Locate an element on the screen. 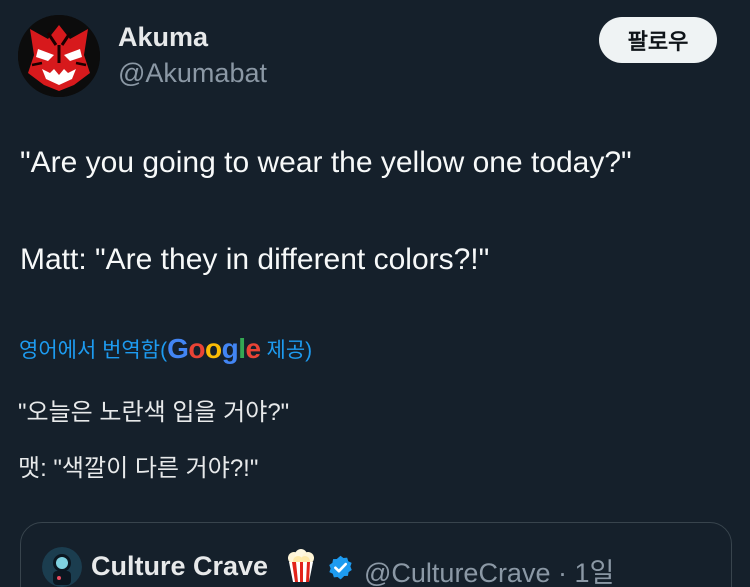  popcorn-icon is located at coordinates (301, 565).